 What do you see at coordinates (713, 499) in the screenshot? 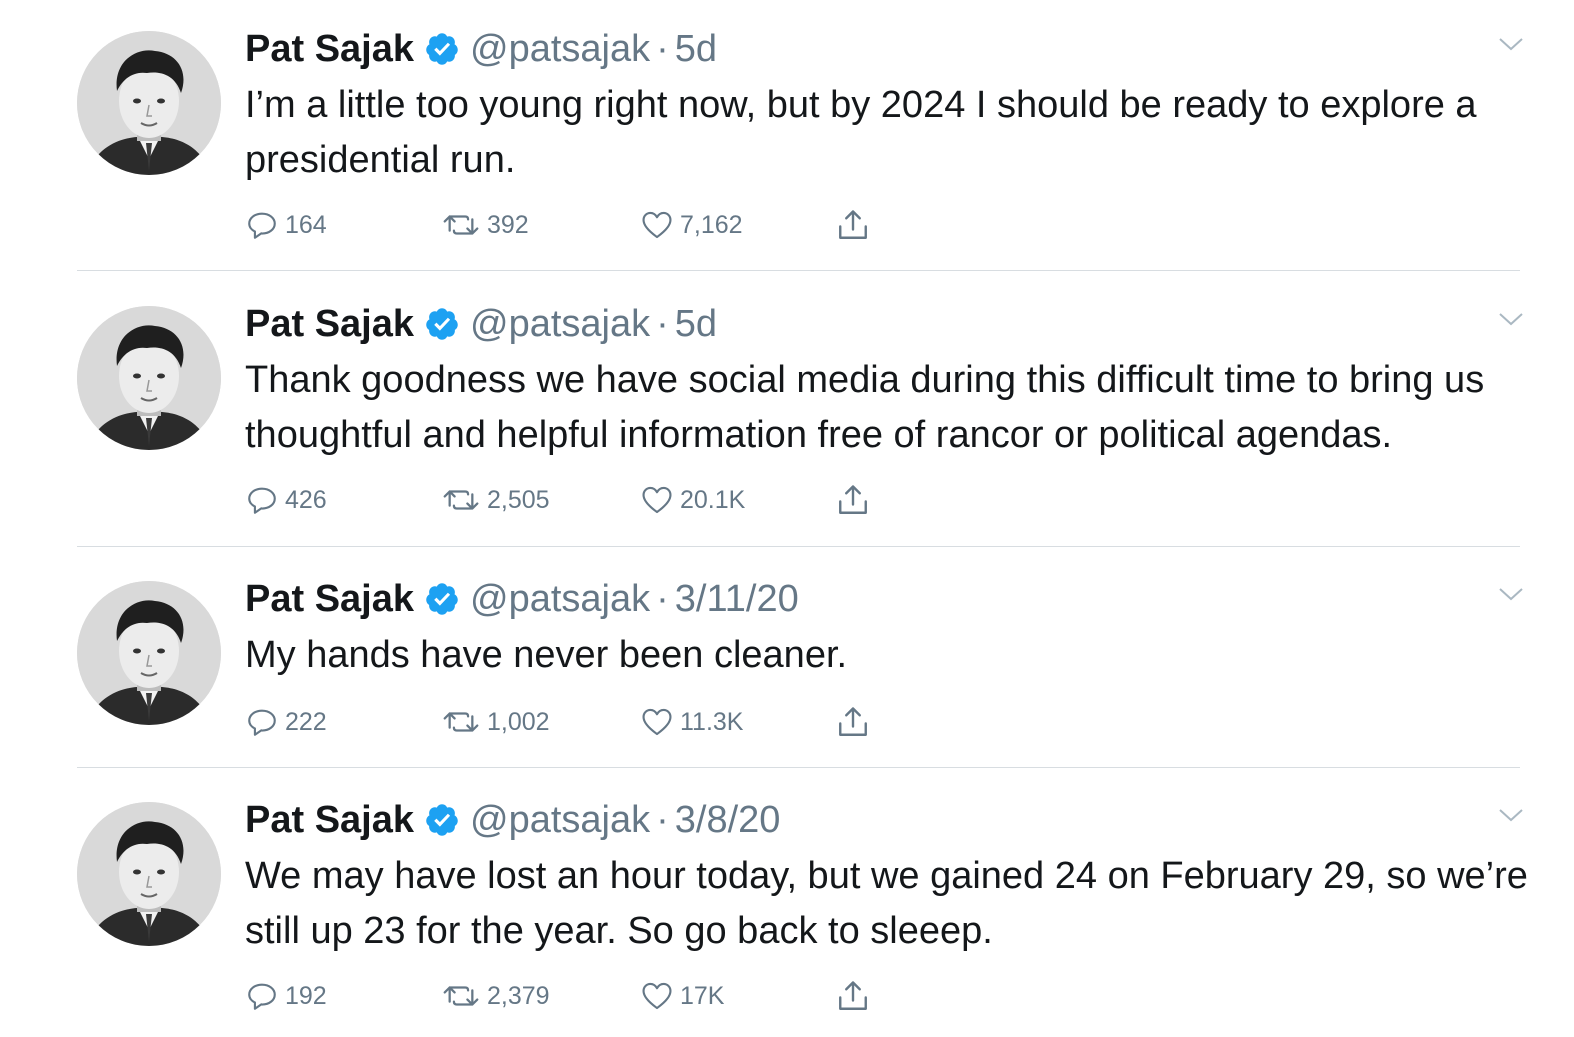
I see `like-count: 20.1K` at bounding box center [713, 499].